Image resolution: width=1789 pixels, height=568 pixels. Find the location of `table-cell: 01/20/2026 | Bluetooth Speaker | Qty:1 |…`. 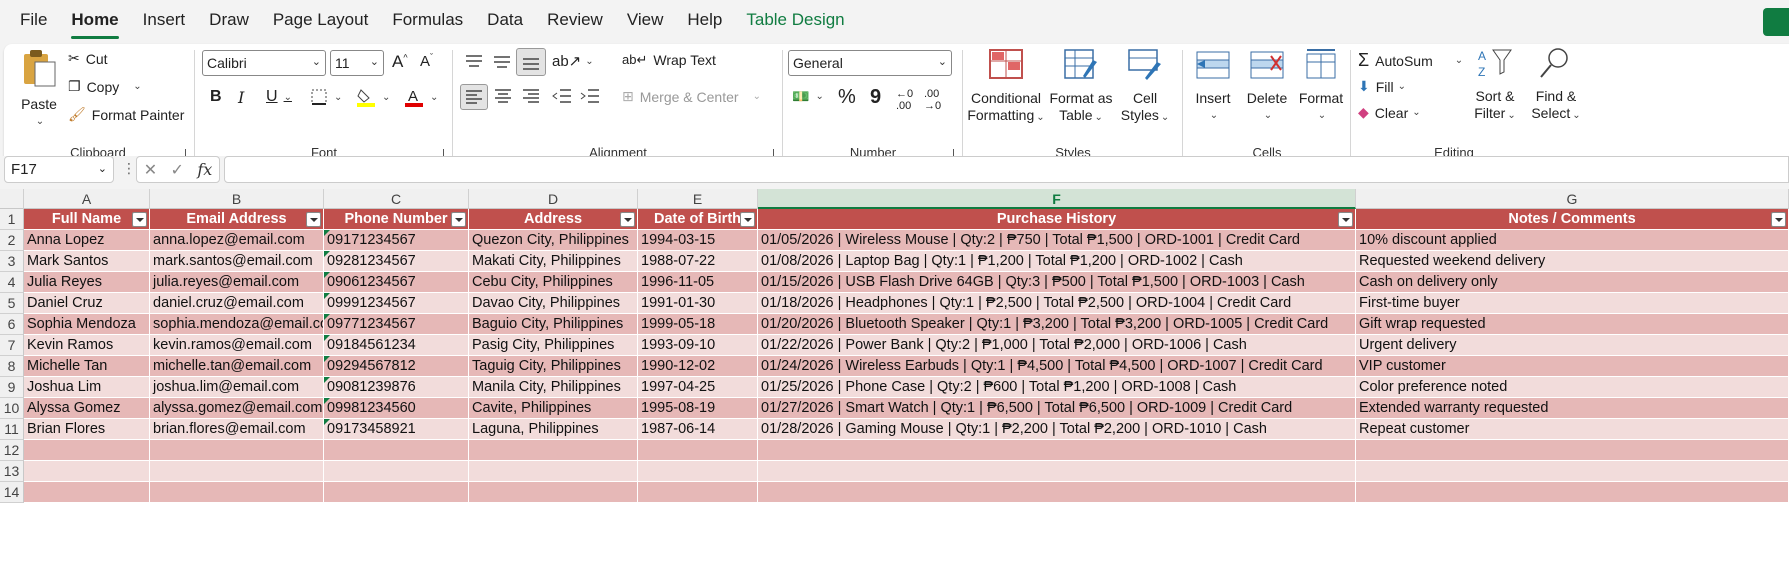

table-cell: 01/20/2026 | Bluetooth Speaker | Qty:1 |… is located at coordinates (1057, 324).